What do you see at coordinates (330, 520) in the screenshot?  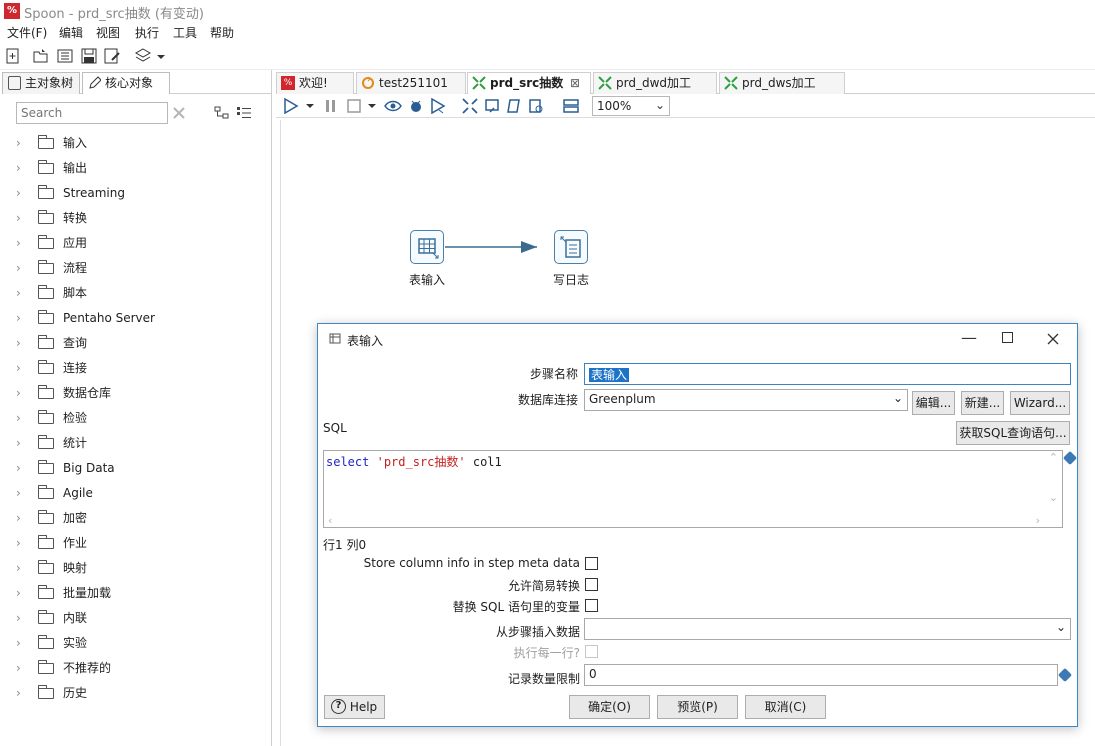 I see `scroll-left-icon: ‹` at bounding box center [330, 520].